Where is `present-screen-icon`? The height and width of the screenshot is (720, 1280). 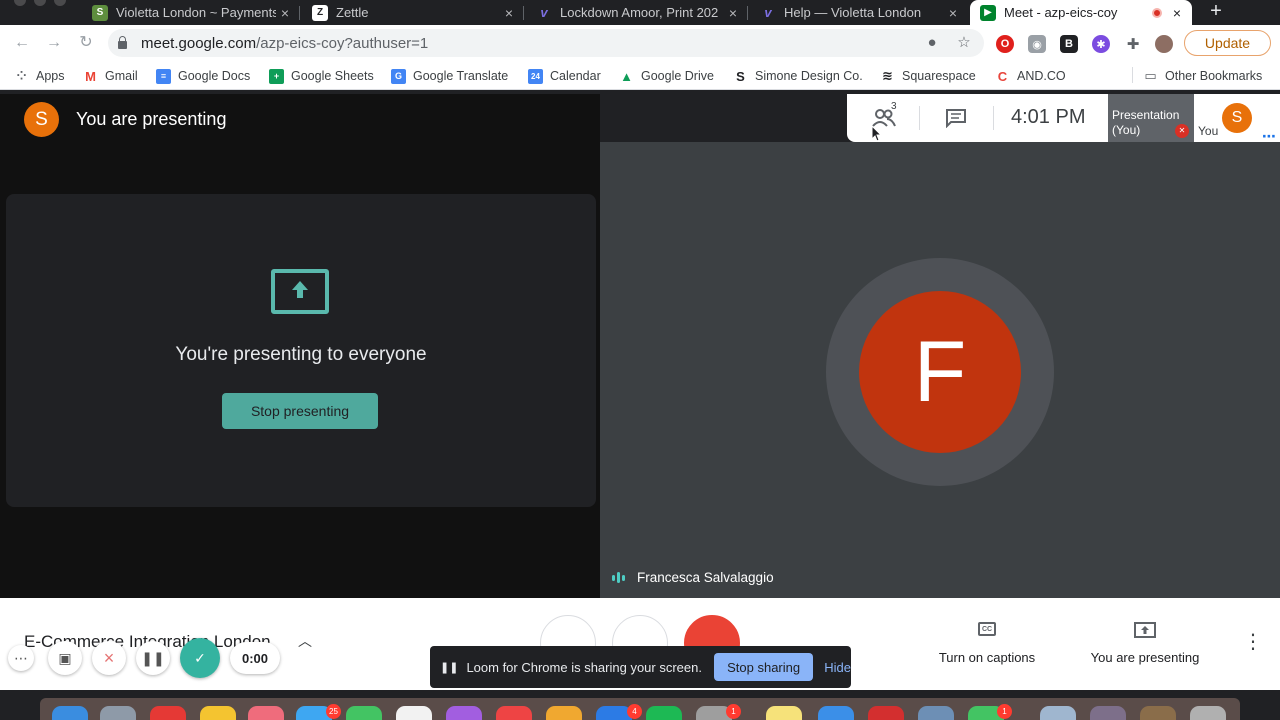
present-screen-icon is located at coordinates (300, 291).